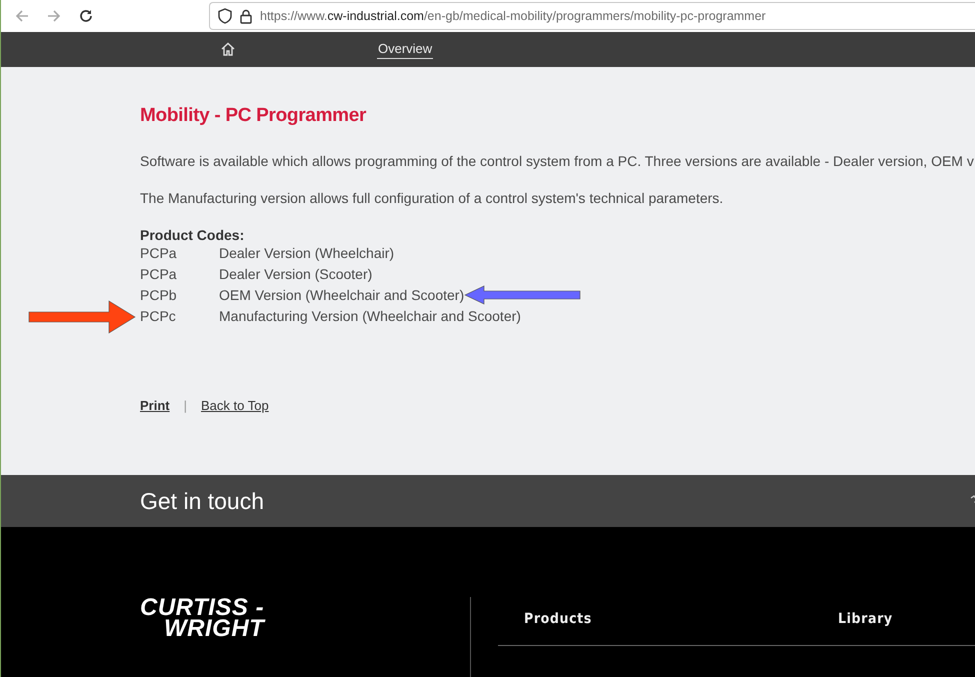  I want to click on url-text: https://www.cw-industrial.com/en-gb/medical-mobility/programmers/mobility-pc-programmer, so click(513, 16).